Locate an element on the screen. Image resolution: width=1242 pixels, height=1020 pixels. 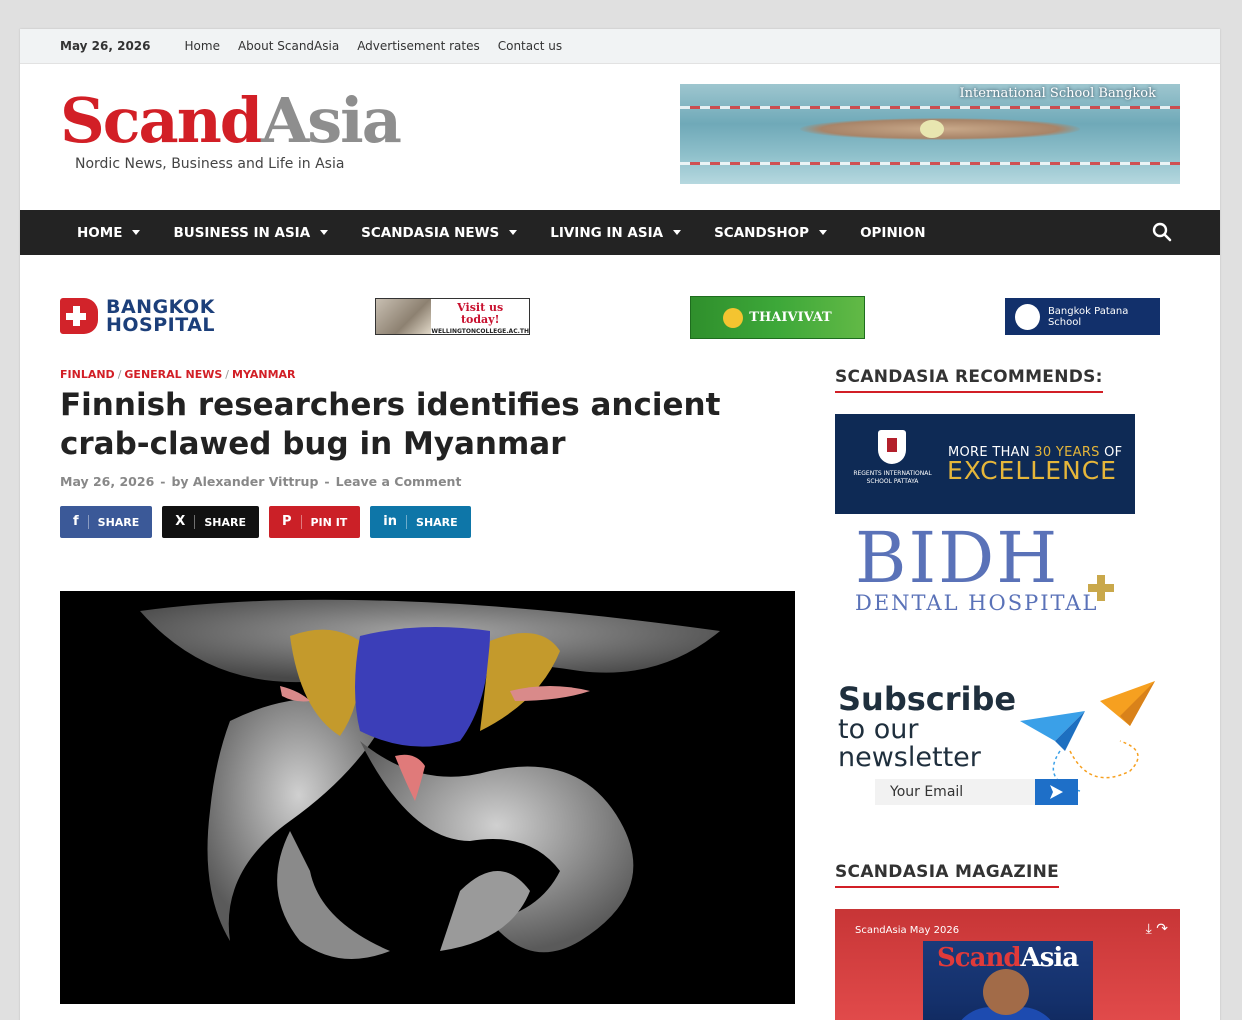
article-date: May 26, 2026 is located at coordinates (107, 481).